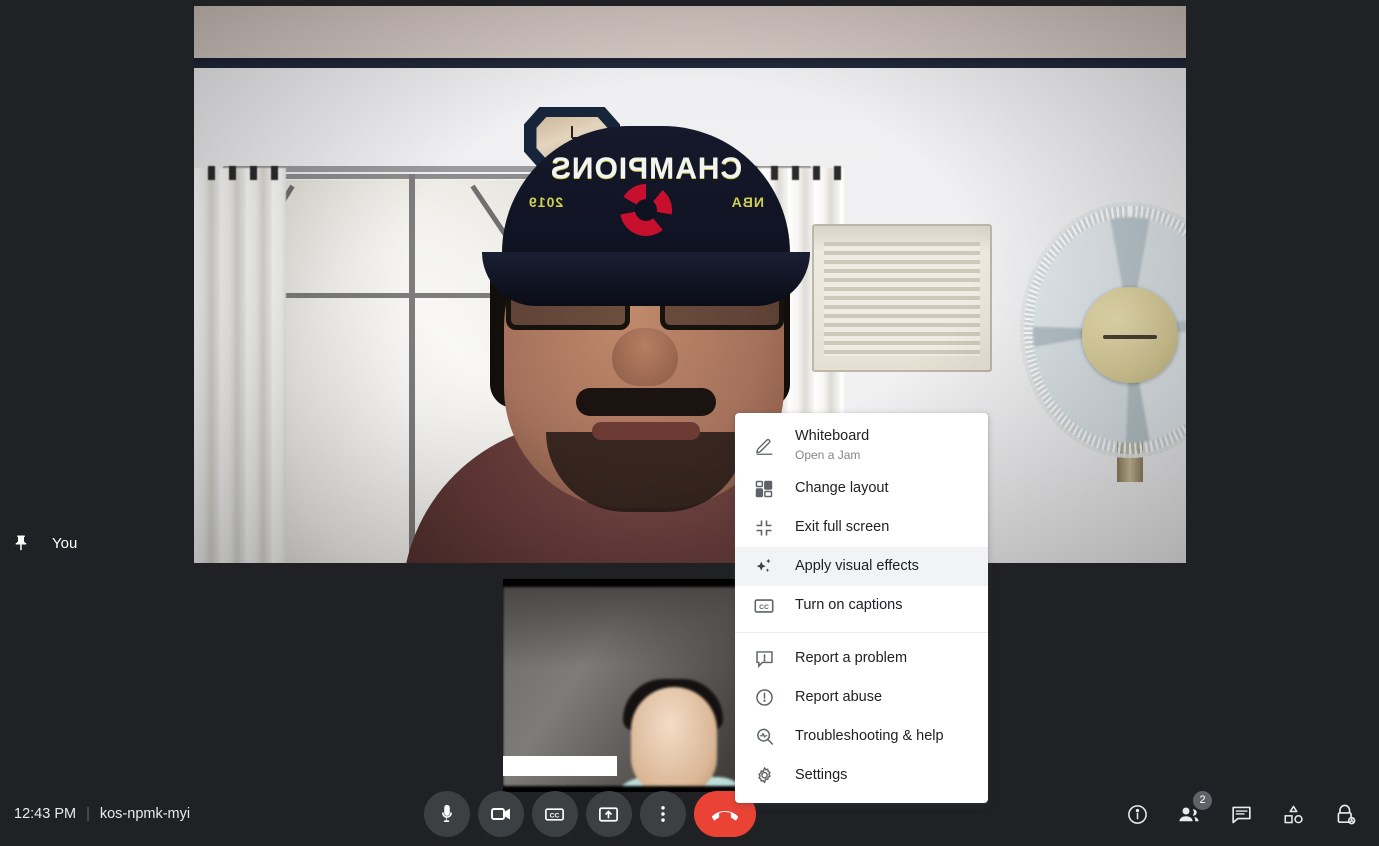 Image resolution: width=1379 pixels, height=846 pixels. Describe the element at coordinates (861, 775) in the screenshot. I see `menu-item-settings: Settings` at that location.